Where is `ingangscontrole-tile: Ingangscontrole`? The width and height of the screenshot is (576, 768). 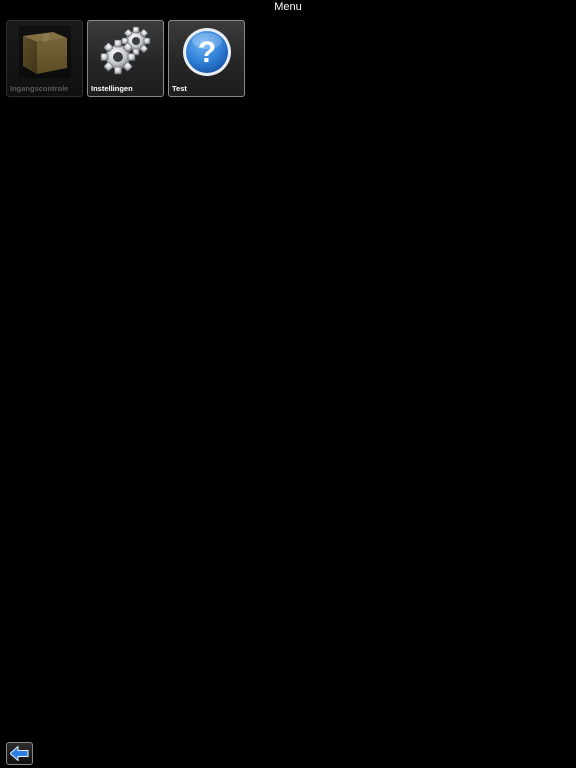 ingangscontrole-tile: Ingangscontrole is located at coordinates (44, 58).